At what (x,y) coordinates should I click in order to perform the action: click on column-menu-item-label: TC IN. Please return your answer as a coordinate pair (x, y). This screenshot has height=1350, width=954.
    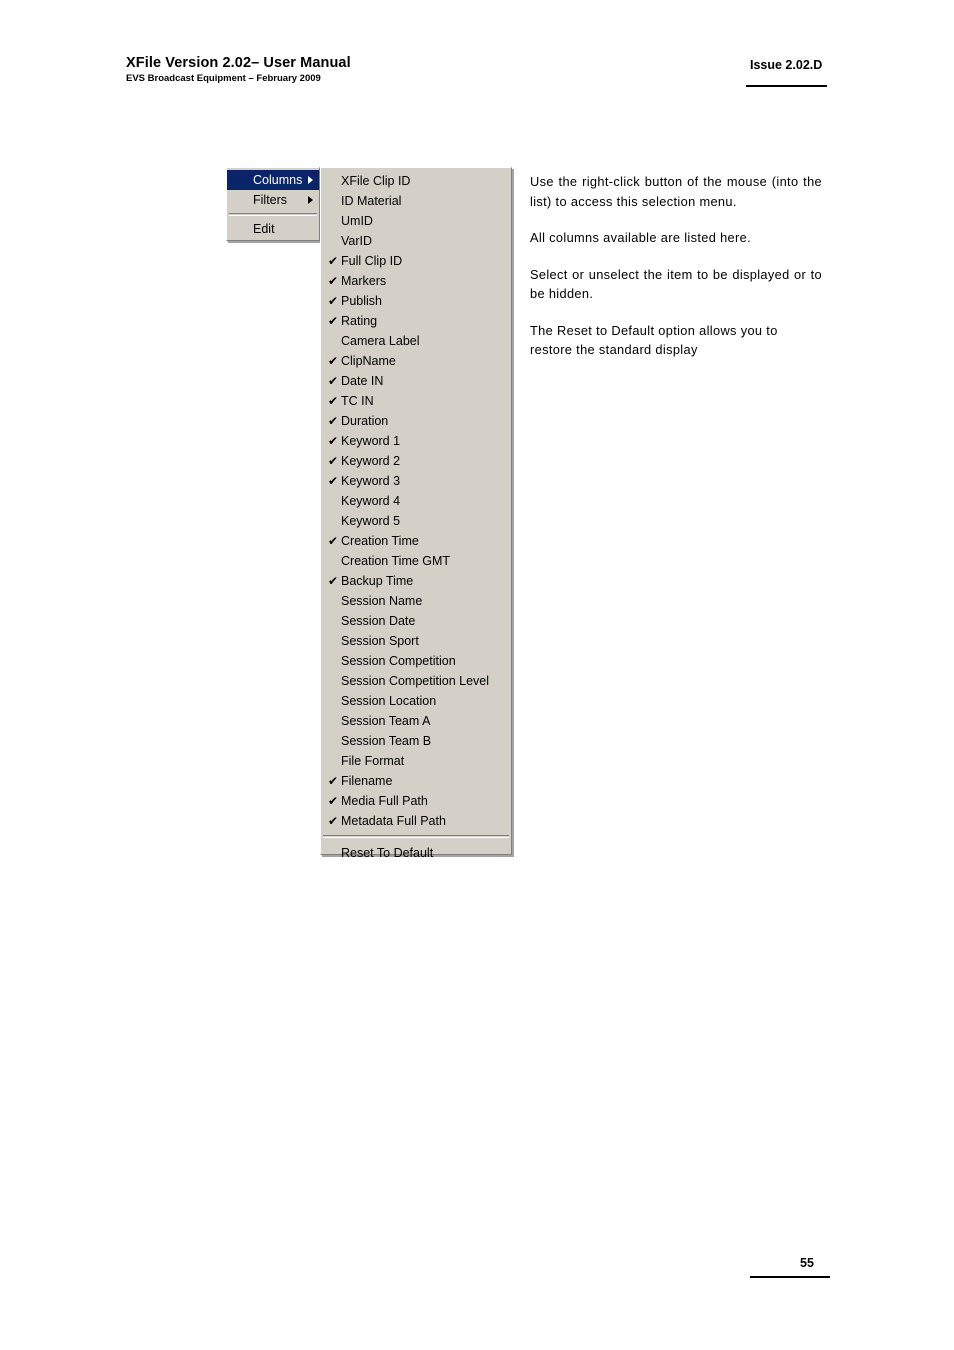
    Looking at the image, I should click on (357, 401).